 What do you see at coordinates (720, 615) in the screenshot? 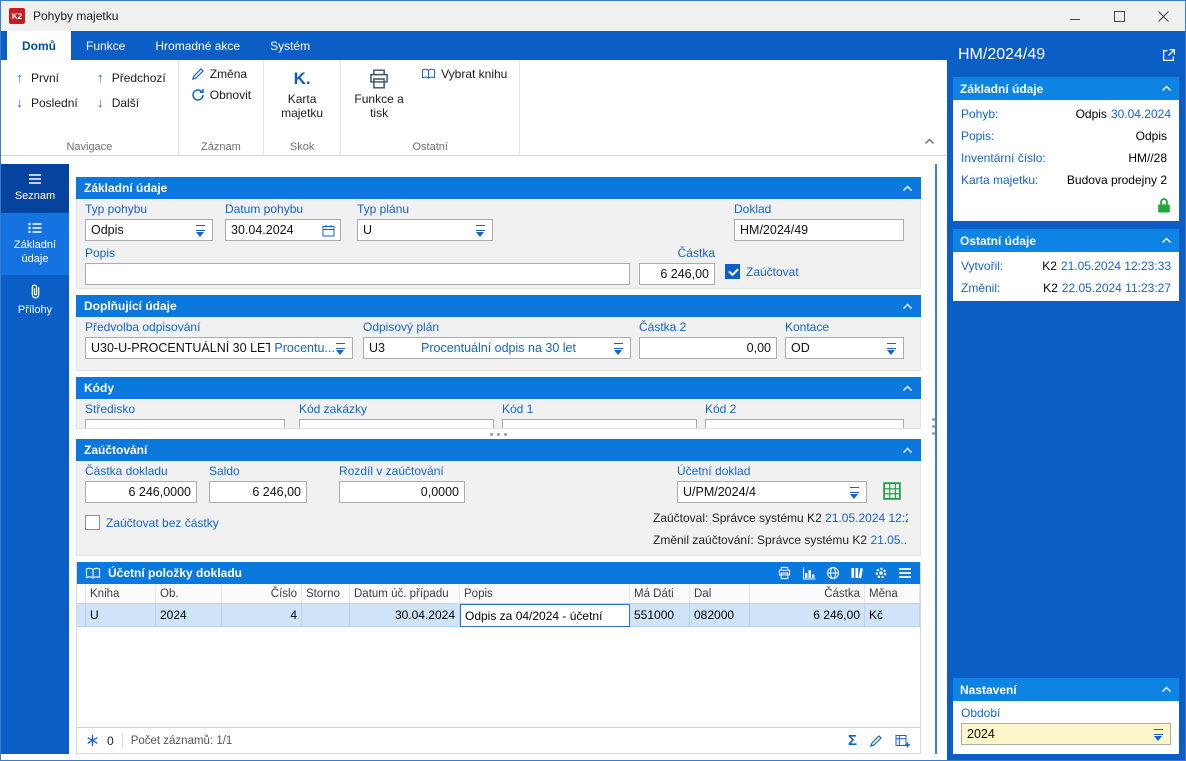
I see `cell-dal: 082000` at bounding box center [720, 615].